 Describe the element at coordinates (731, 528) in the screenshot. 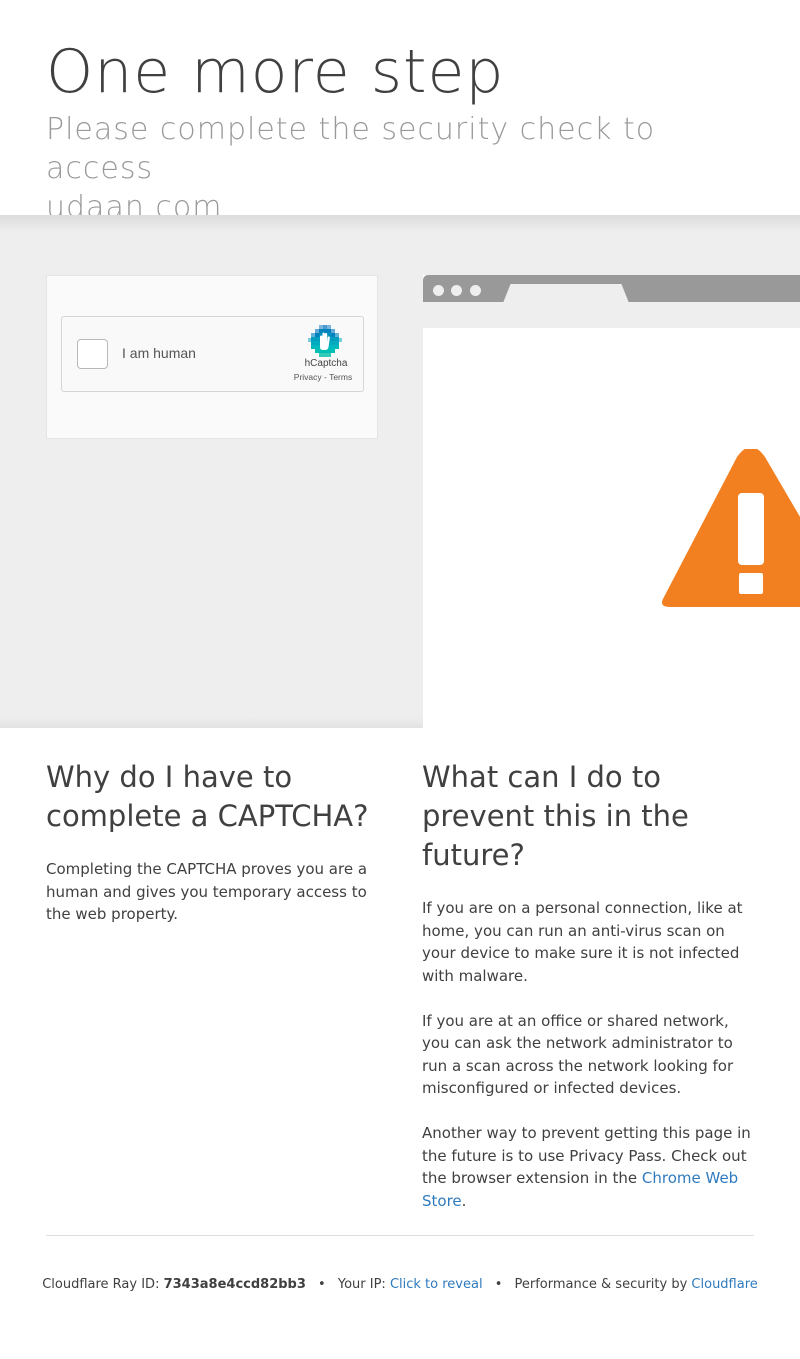

I see `warning-triangle-icon` at that location.